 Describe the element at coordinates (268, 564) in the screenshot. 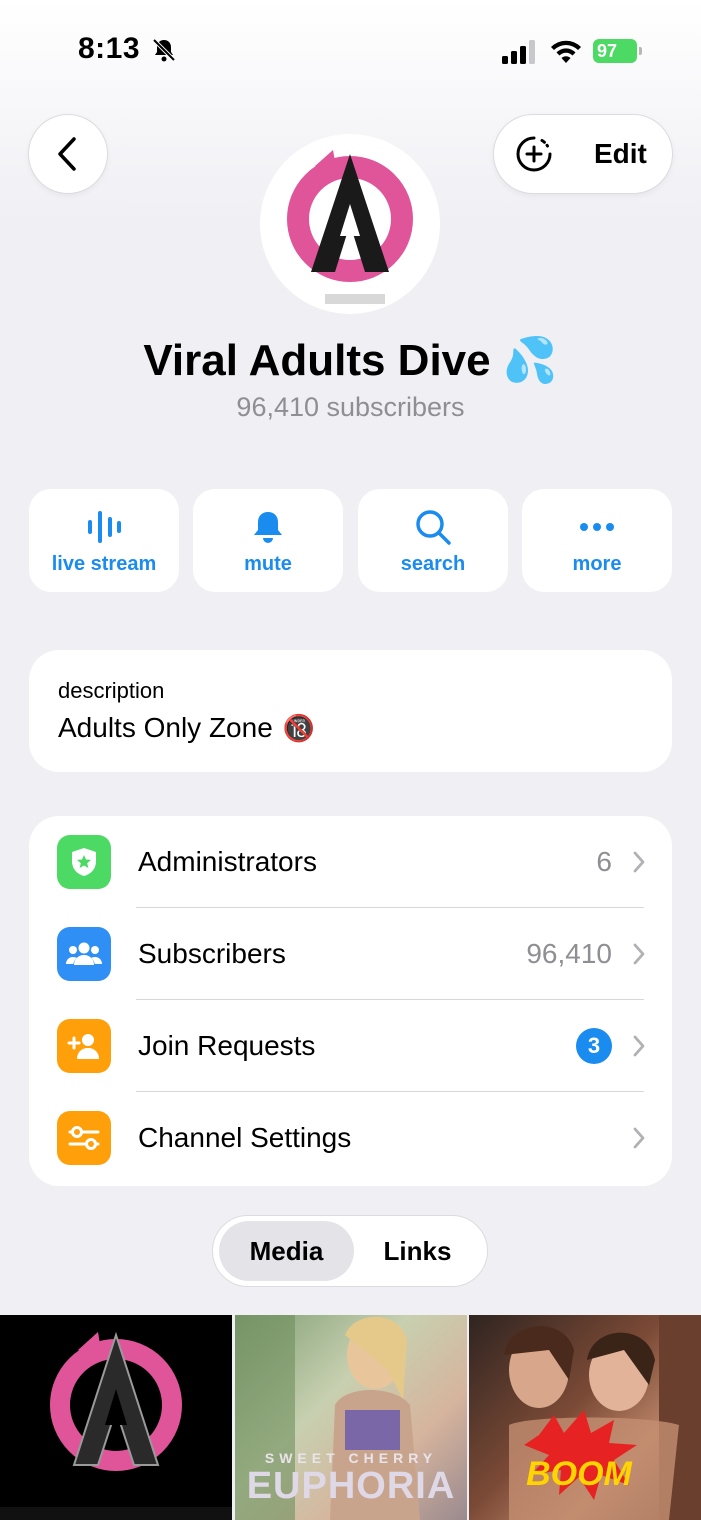

I see `mute-label: mute` at that location.